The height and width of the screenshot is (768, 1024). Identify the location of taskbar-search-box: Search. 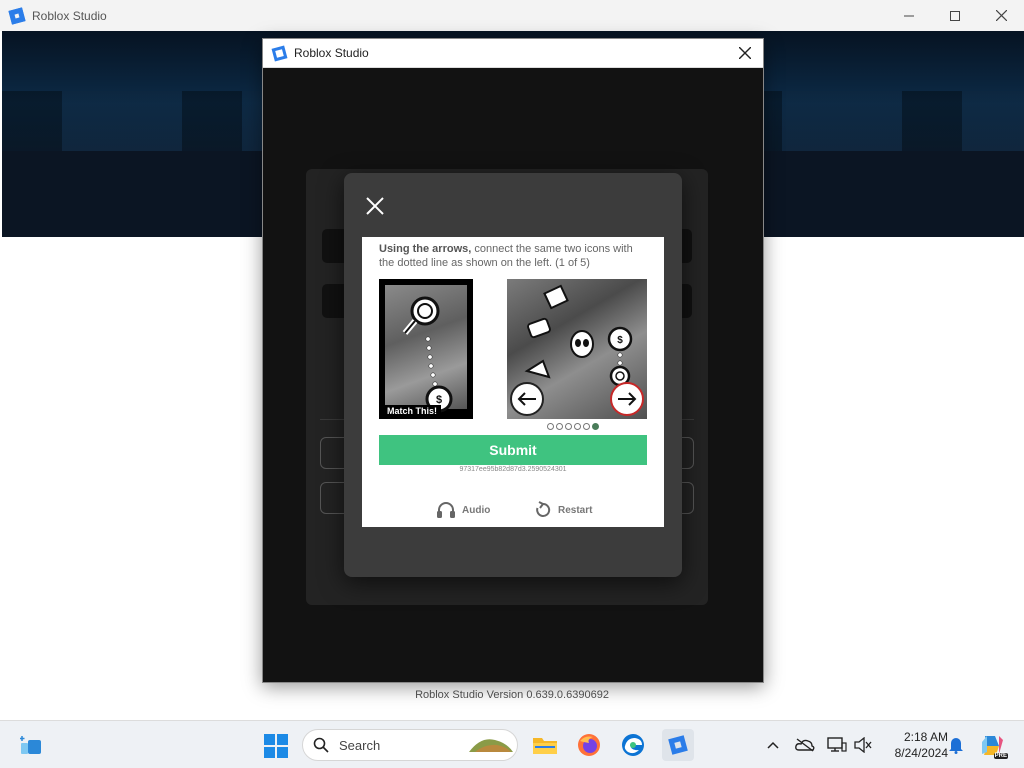
(410, 745).